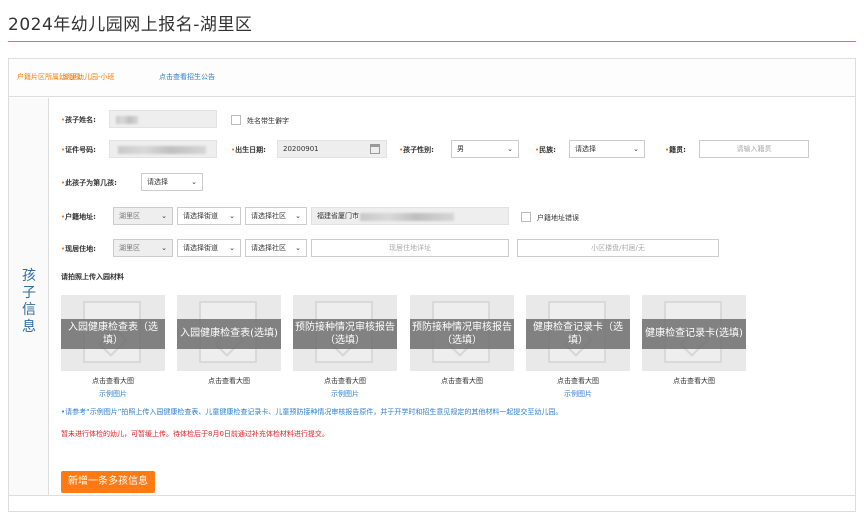 The image size is (864, 512). I want to click on upload-title: 请拍照上传入园材料, so click(92, 277).